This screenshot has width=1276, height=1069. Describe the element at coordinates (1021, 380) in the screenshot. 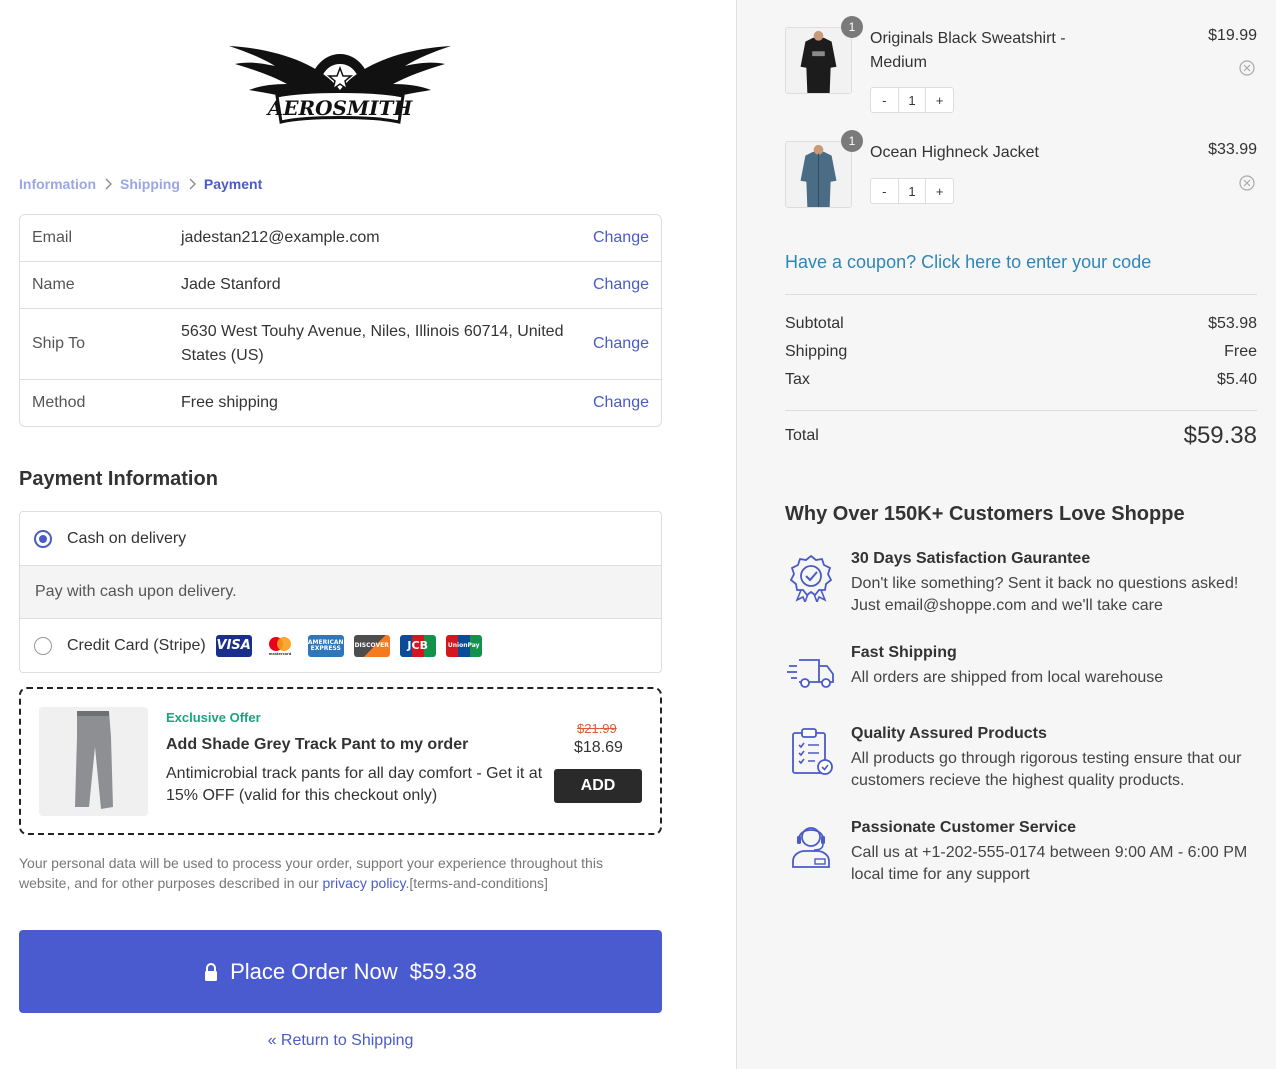

I see `tax-row: Tax $5.40` at that location.